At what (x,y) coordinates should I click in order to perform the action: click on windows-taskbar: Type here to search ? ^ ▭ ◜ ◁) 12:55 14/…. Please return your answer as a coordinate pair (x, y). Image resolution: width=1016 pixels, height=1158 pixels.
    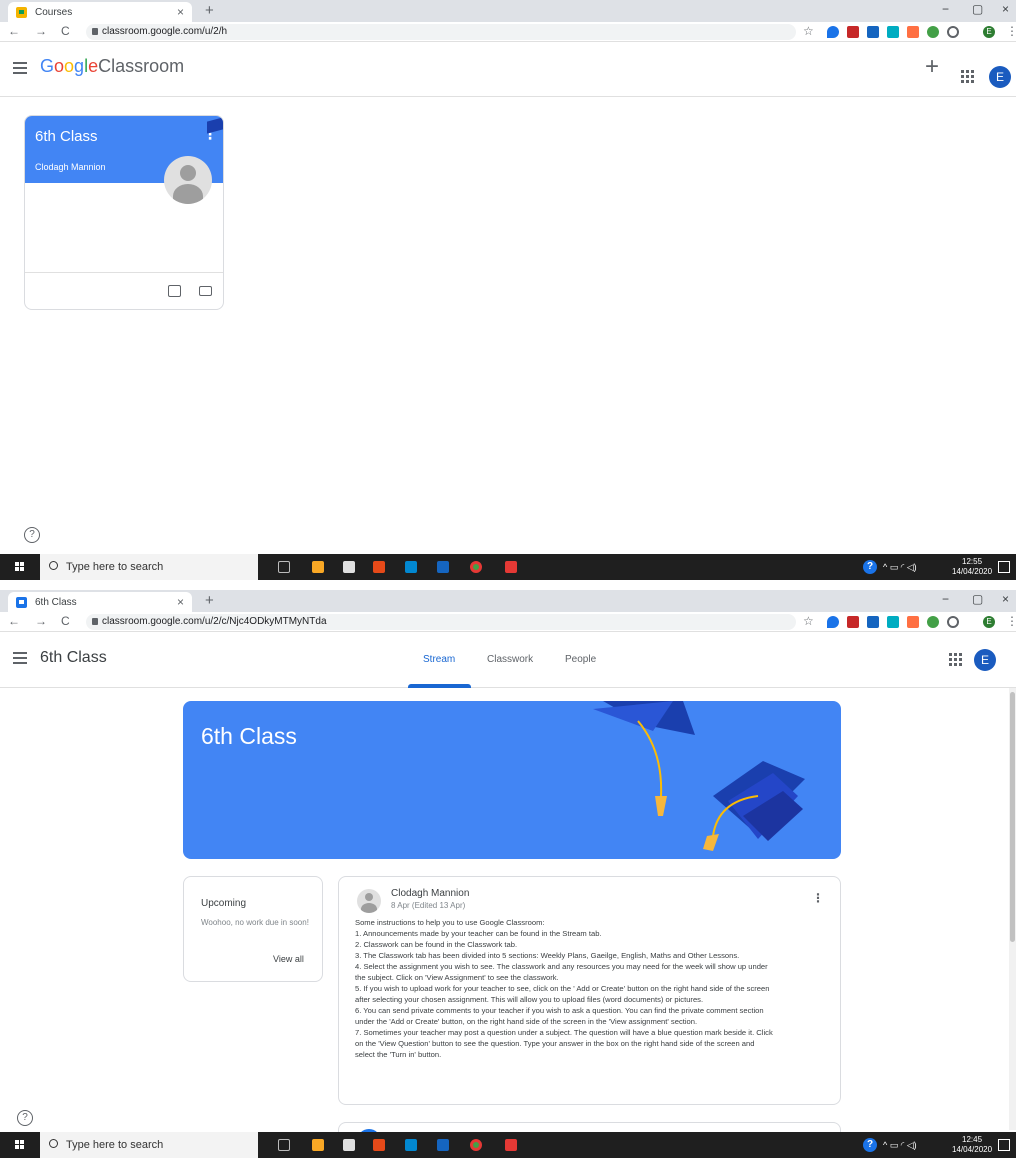
    Looking at the image, I should click on (508, 567).